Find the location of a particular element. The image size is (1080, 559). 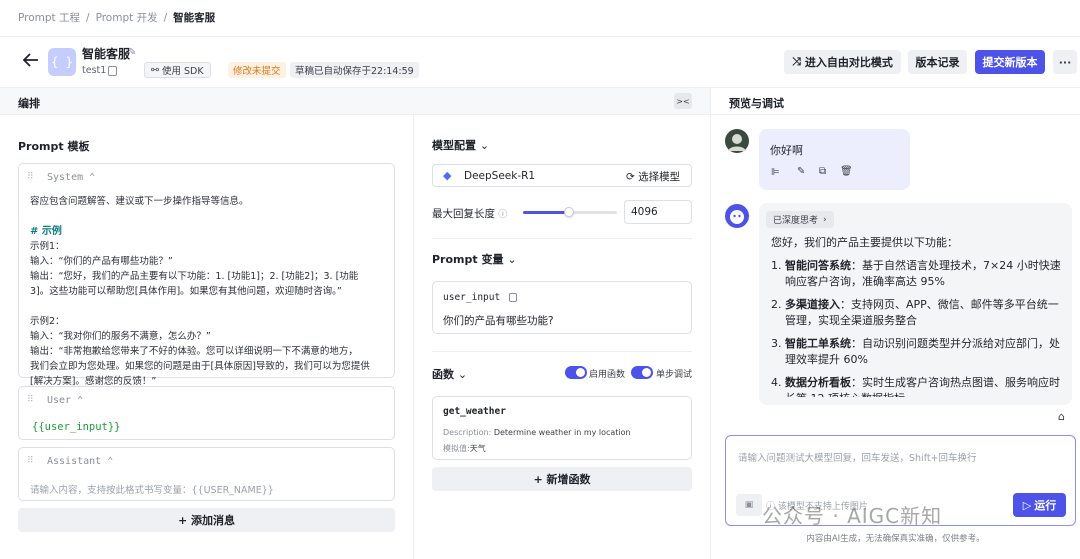

user-avatar is located at coordinates (737, 141).